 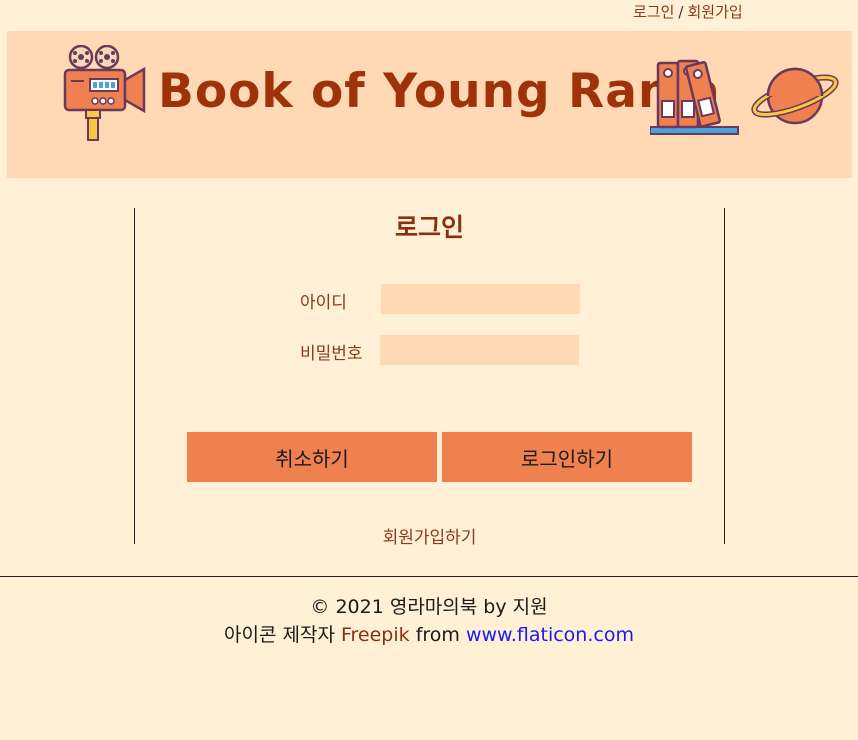 What do you see at coordinates (795, 96) in the screenshot?
I see `planet-icon` at bounding box center [795, 96].